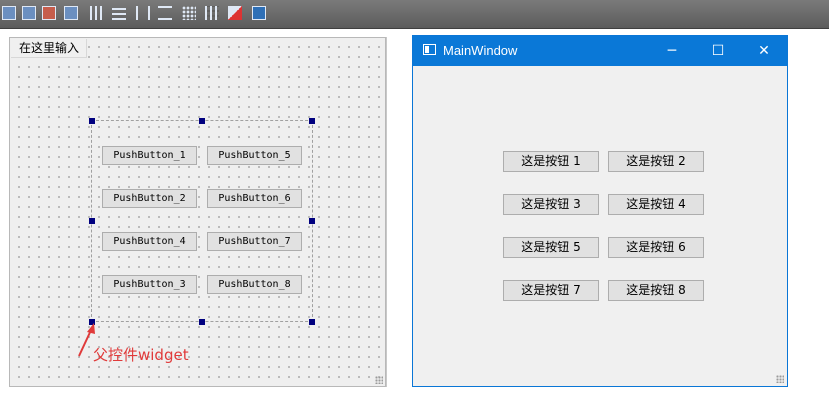  Describe the element at coordinates (672, 51) in the screenshot. I see `minimize-button: ─` at that location.